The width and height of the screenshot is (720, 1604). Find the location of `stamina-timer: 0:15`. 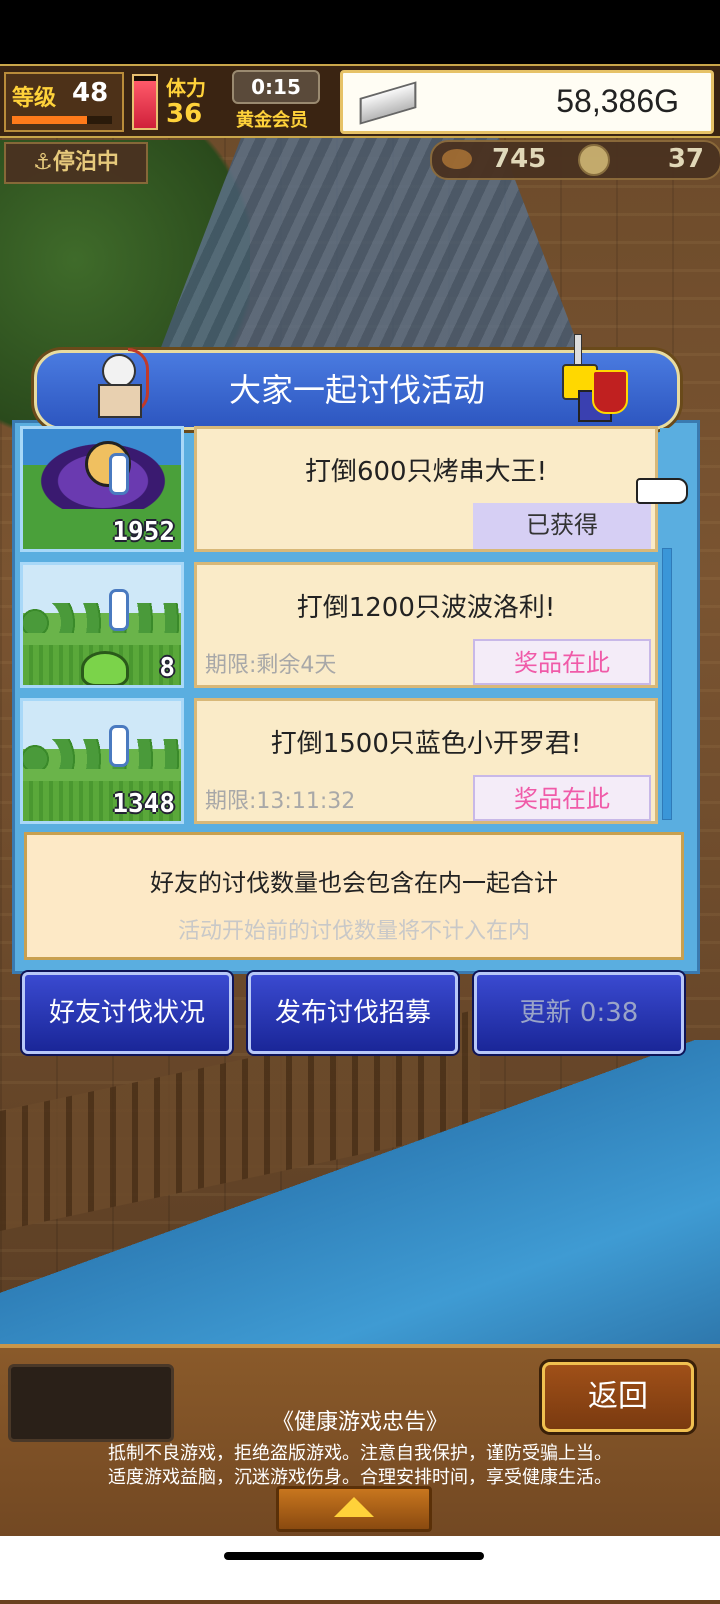

stamina-timer: 0:15 is located at coordinates (276, 87).